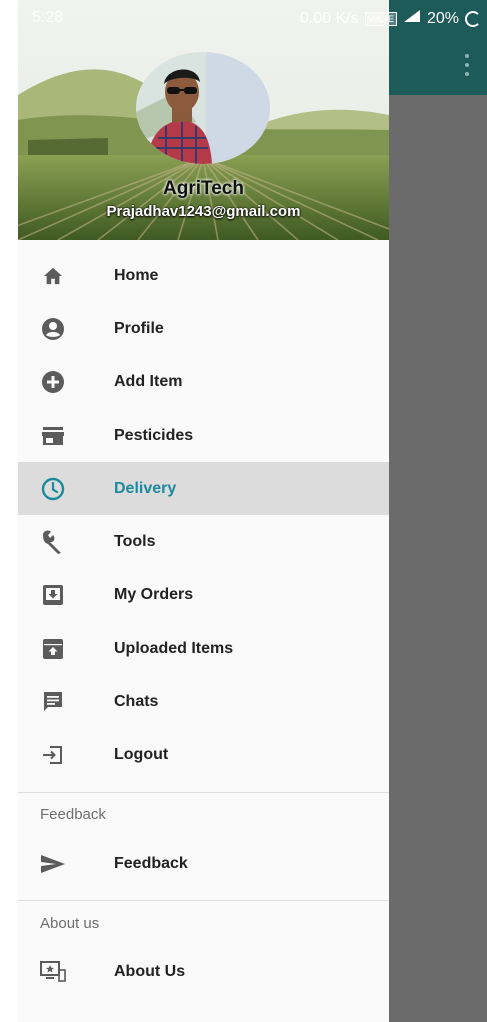 This screenshot has width=487, height=1022. What do you see at coordinates (136, 702) in the screenshot?
I see `menu-item-label: Chats` at bounding box center [136, 702].